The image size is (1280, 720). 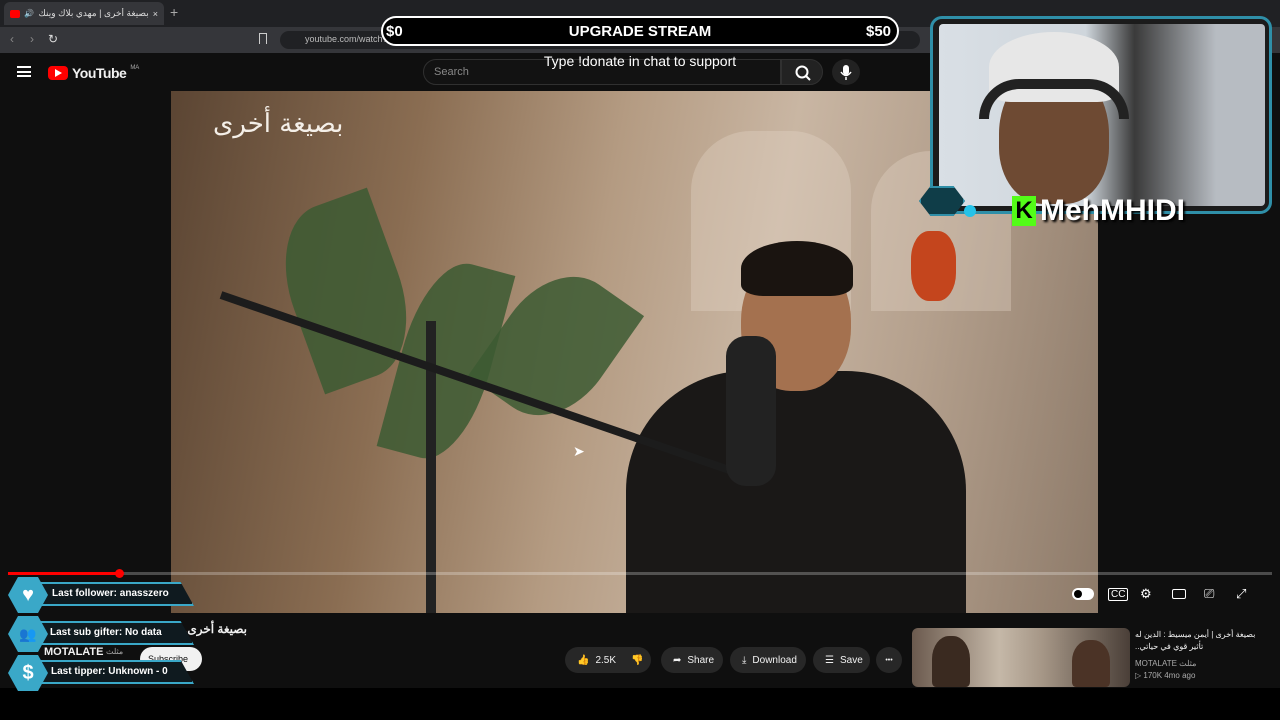 What do you see at coordinates (394, 31) in the screenshot?
I see `goal-current-amount: $0` at bounding box center [394, 31].